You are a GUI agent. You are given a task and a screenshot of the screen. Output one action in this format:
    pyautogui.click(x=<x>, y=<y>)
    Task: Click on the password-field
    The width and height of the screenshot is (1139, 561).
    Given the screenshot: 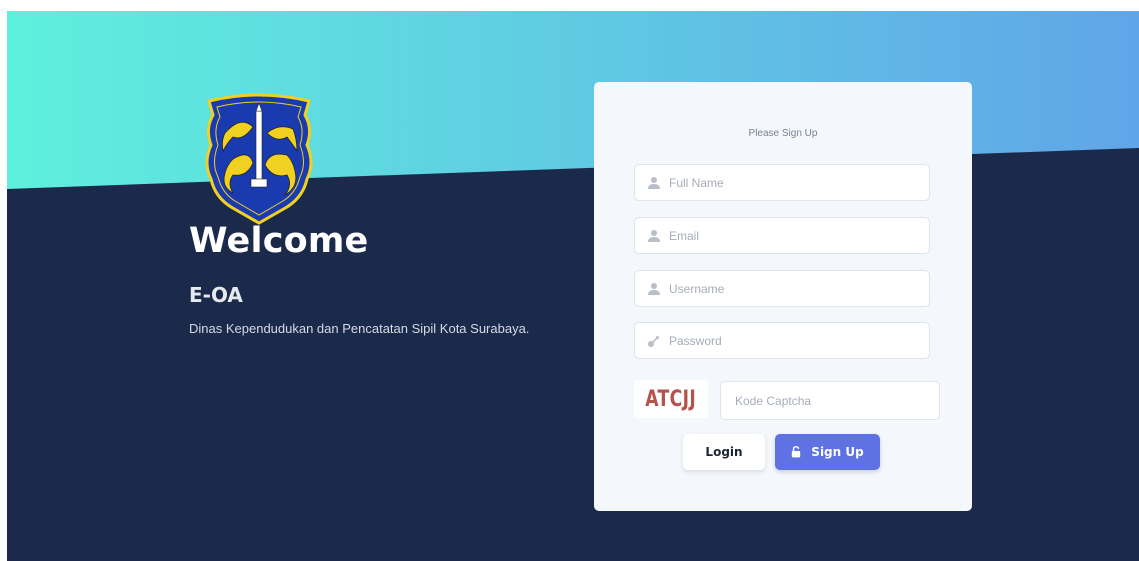 What is the action you would take?
    pyautogui.click(x=782, y=340)
    